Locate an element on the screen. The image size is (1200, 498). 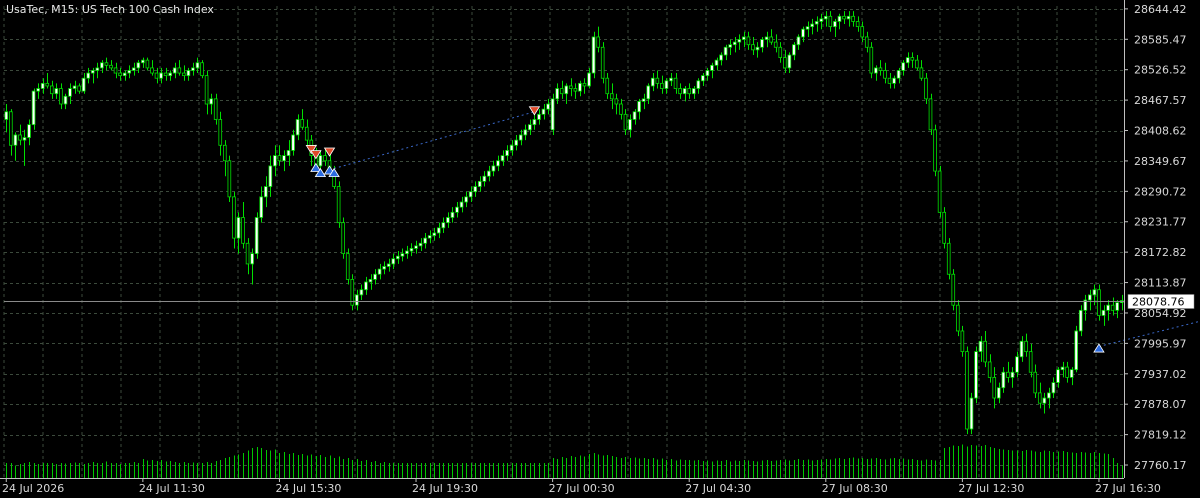
sell-arrow is located at coordinates (329, 152).